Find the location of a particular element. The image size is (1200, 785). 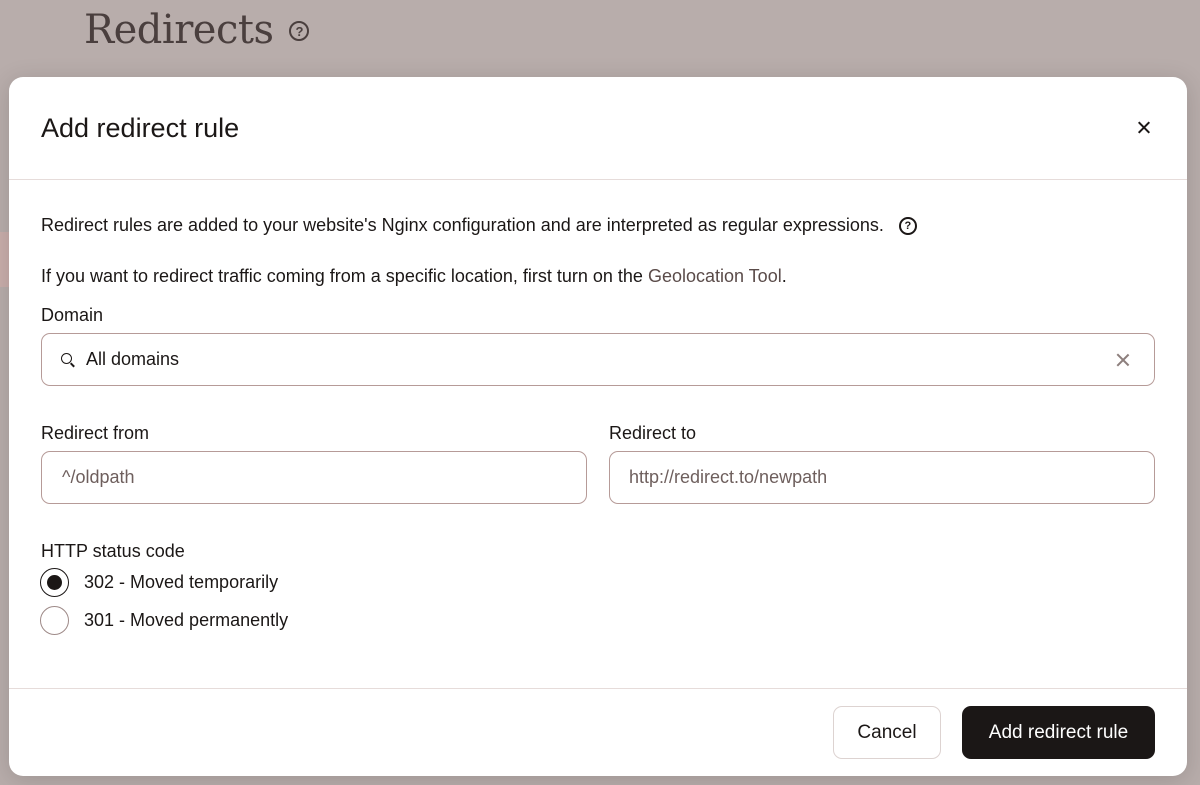

dialog-footer: Cancel Add redirect rule is located at coordinates (598, 732).